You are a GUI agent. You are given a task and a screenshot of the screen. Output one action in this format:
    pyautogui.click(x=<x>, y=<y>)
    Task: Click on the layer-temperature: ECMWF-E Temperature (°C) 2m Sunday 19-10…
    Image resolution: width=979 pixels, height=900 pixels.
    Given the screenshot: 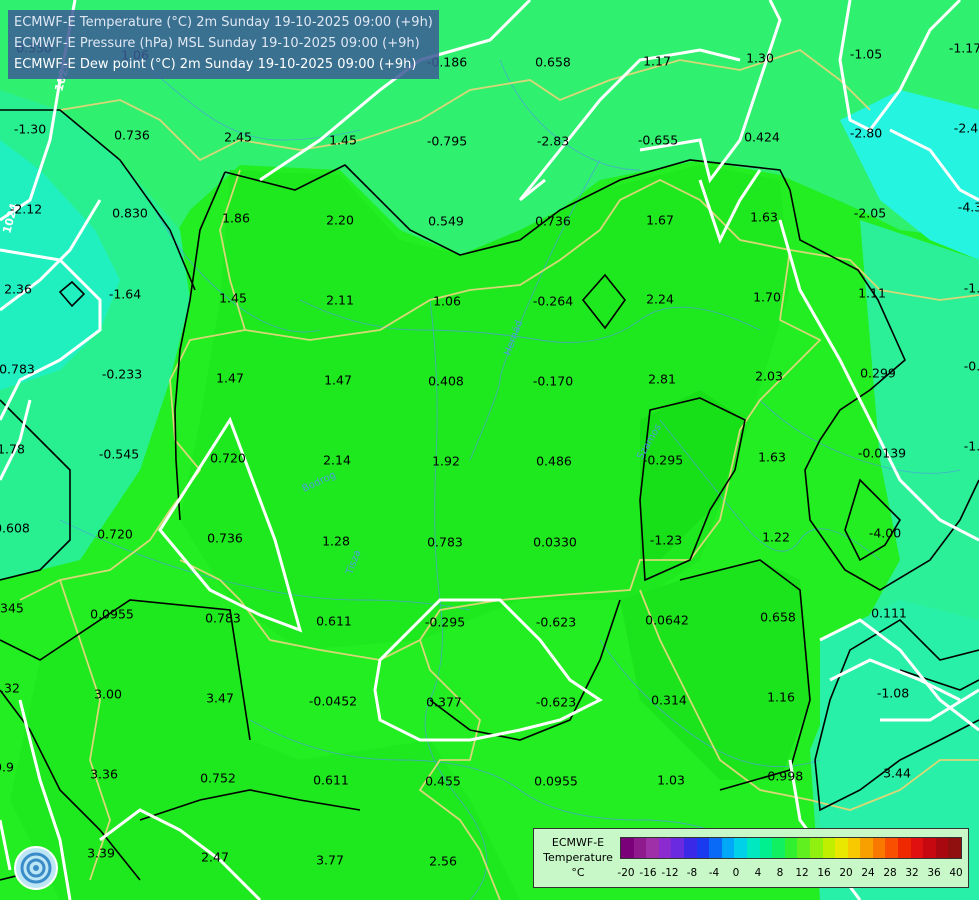 What is the action you would take?
    pyautogui.click(x=223, y=22)
    